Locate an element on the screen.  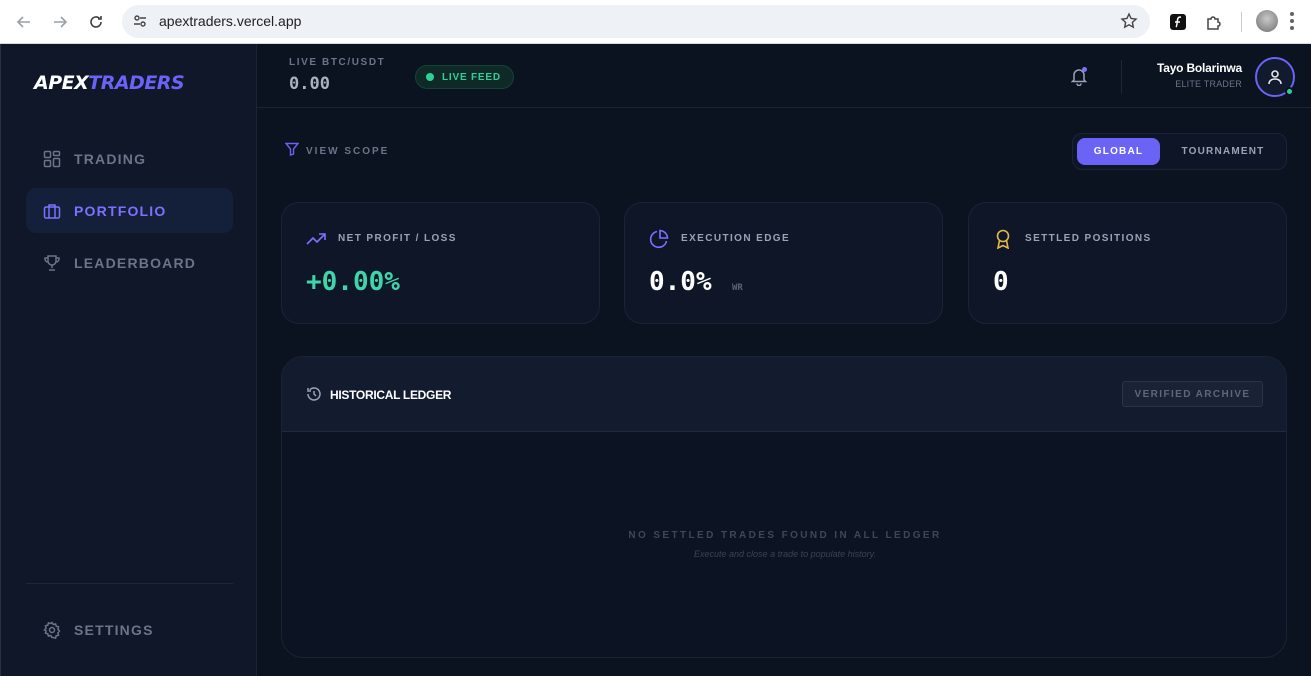
stat-label: EXECUTION EDGE is located at coordinates (736, 238).